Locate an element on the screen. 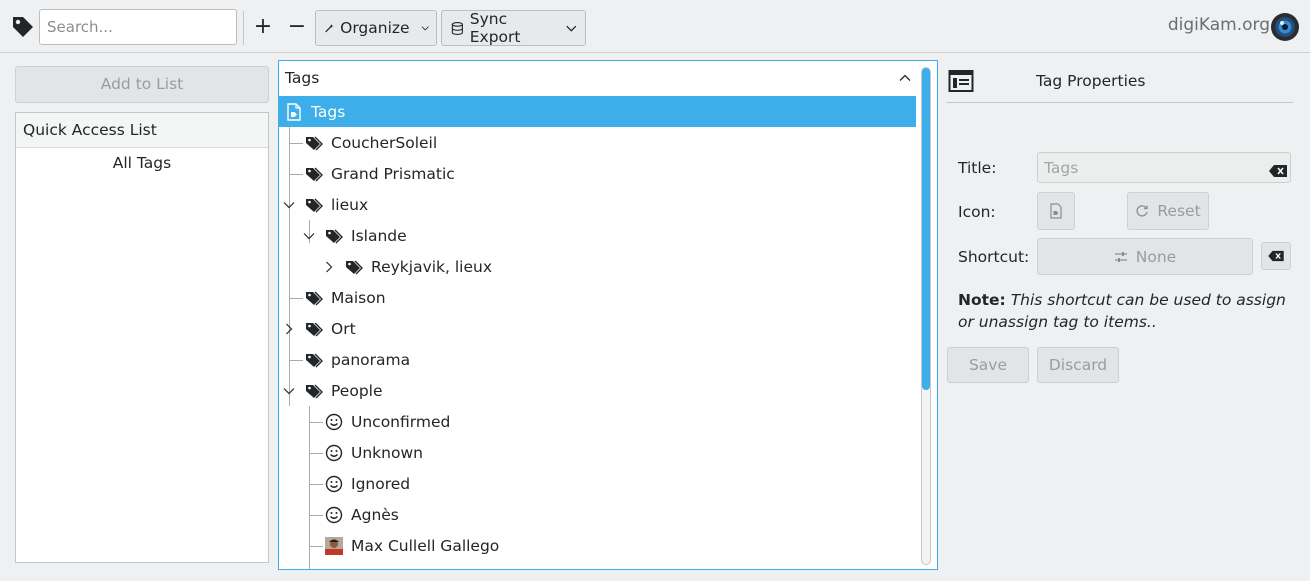 Image resolution: width=1310 pixels, height=581 pixels. reset-button: Reset is located at coordinates (1168, 211).